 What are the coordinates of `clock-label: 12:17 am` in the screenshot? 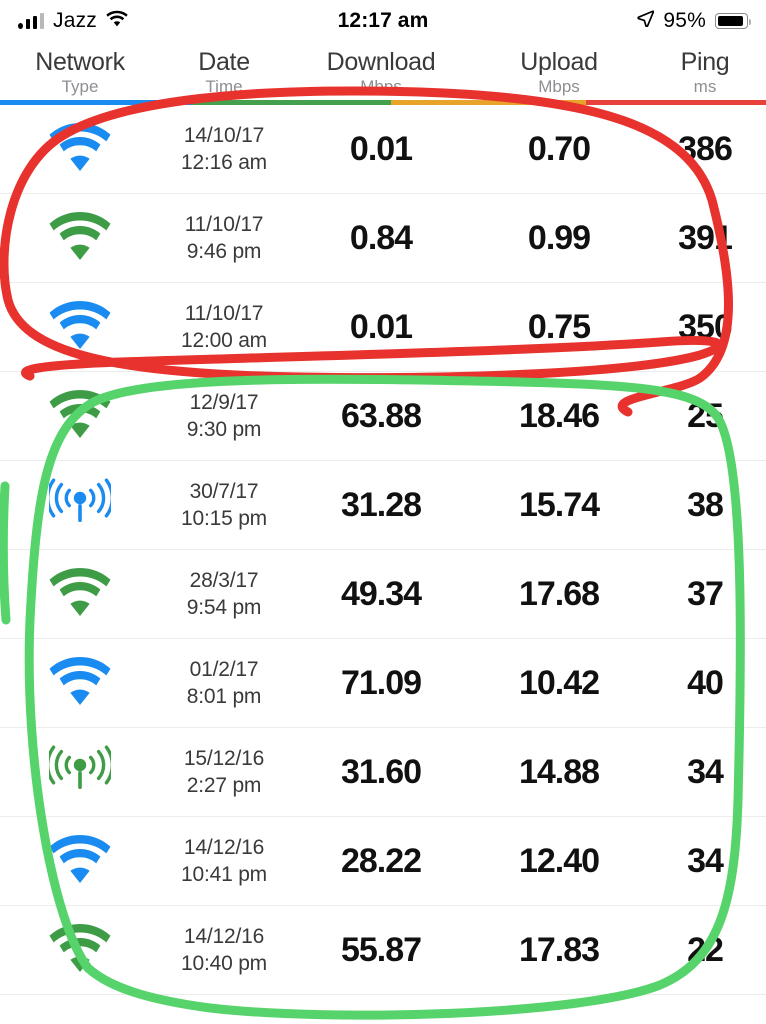 It's located at (383, 20).